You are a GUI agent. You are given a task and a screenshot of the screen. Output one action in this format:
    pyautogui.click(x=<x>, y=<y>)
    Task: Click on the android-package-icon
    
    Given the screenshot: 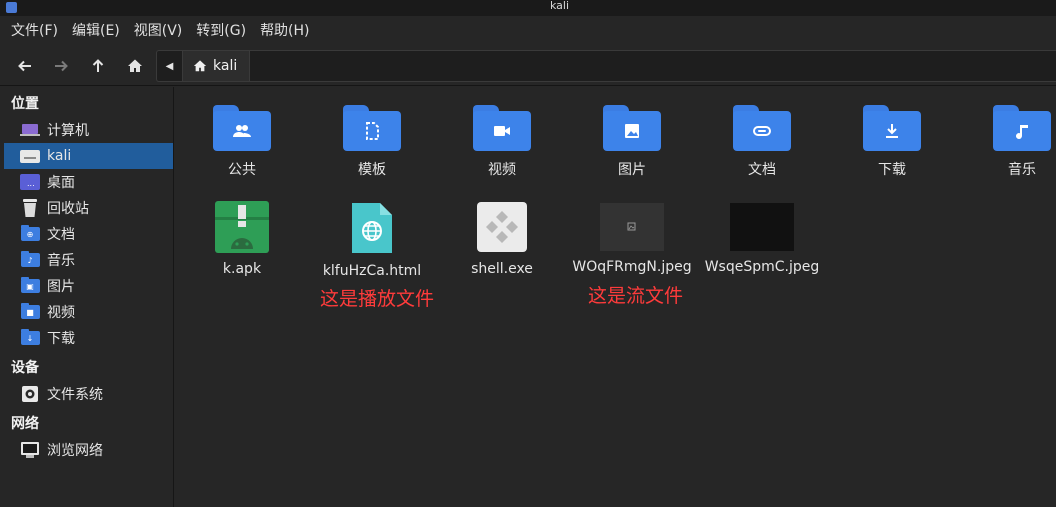 What is the action you would take?
    pyautogui.click(x=242, y=227)
    